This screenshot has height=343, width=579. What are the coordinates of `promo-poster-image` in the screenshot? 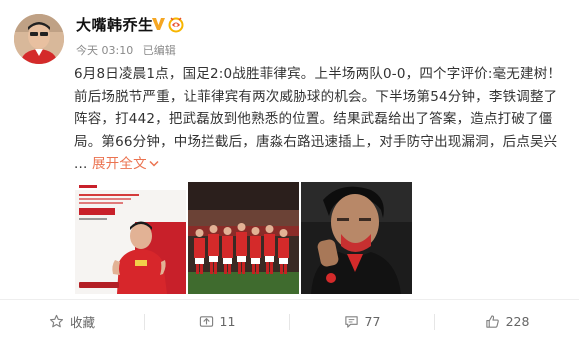 It's located at (130, 238).